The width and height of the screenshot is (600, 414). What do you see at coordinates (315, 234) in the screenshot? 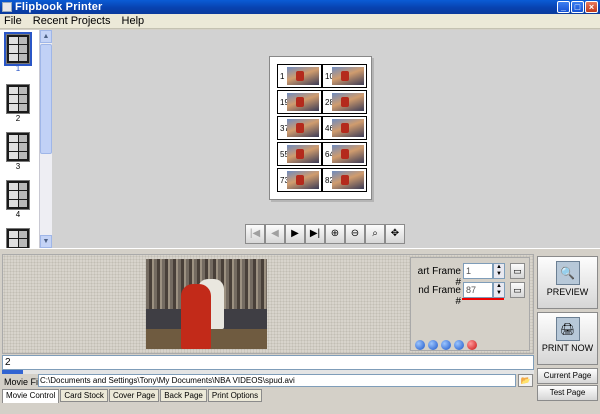
I see `last-page-icon: ▶|` at bounding box center [315, 234].